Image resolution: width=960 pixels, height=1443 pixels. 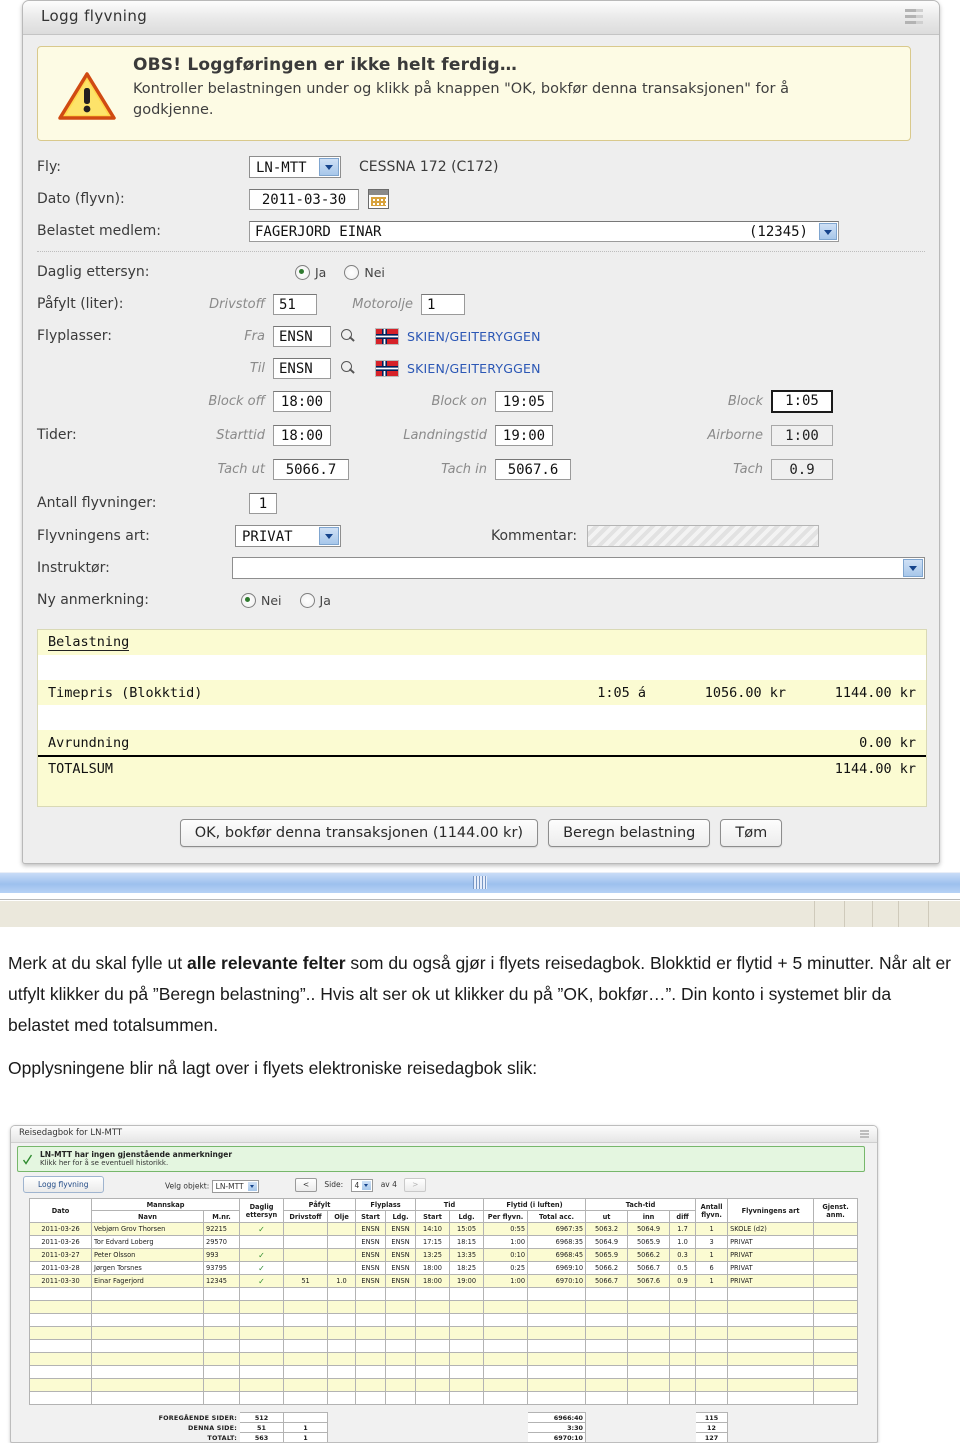 What do you see at coordinates (295, 304) in the screenshot?
I see `drivstoff-input: 51` at bounding box center [295, 304].